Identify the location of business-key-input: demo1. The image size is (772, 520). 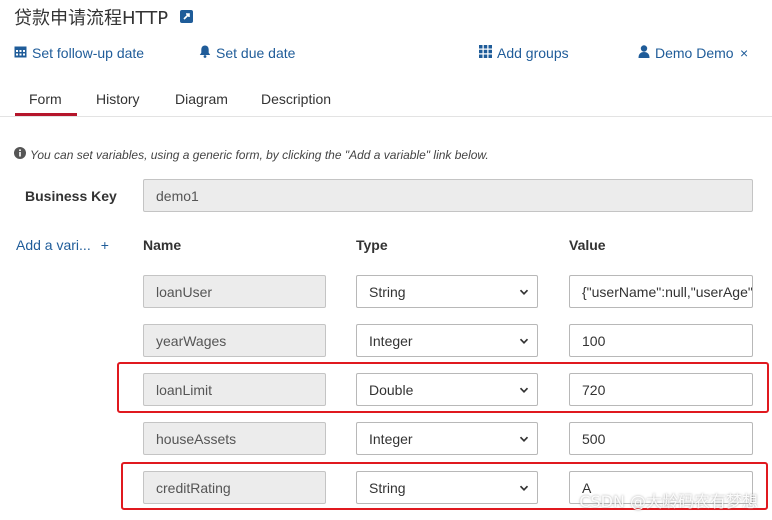
(448, 195).